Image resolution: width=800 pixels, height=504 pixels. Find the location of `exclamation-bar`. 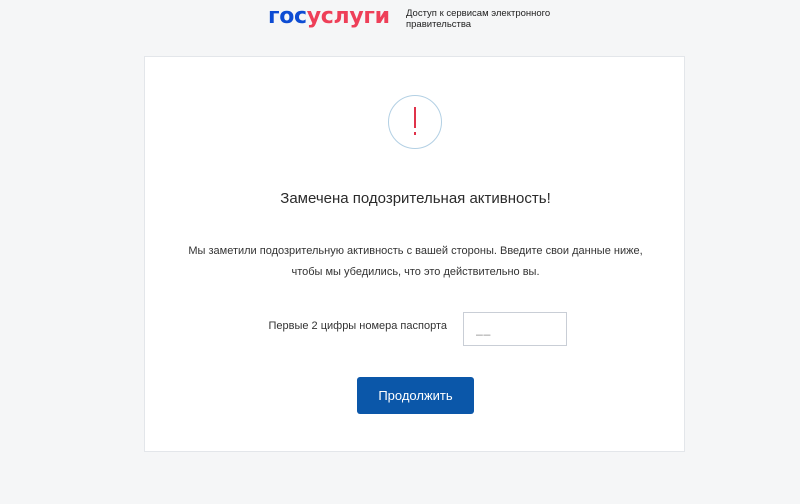

exclamation-bar is located at coordinates (415, 117).